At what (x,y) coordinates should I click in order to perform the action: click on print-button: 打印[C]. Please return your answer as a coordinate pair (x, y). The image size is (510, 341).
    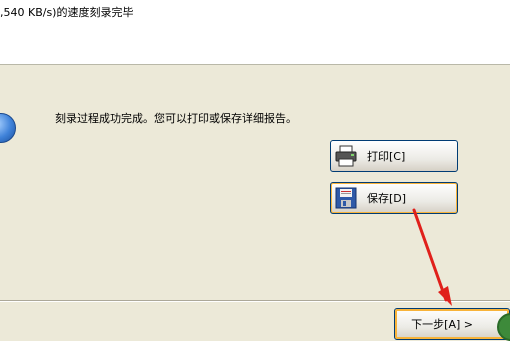
    Looking at the image, I should click on (394, 156).